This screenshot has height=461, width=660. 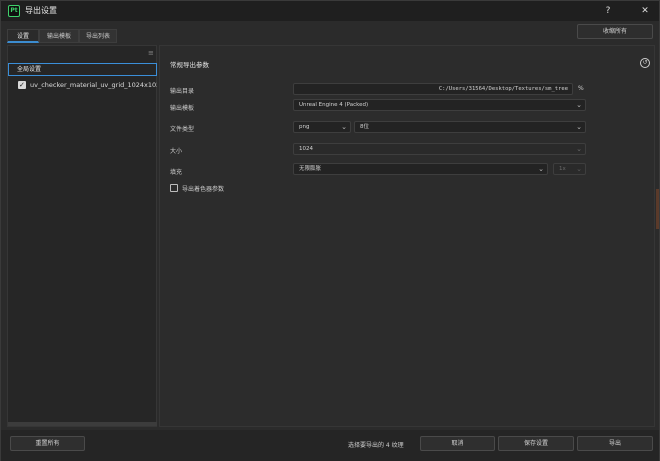 I want to click on output-dir-field: C:/Users/31564/Desktop/Textures/sm_tree, so click(x=433, y=89).